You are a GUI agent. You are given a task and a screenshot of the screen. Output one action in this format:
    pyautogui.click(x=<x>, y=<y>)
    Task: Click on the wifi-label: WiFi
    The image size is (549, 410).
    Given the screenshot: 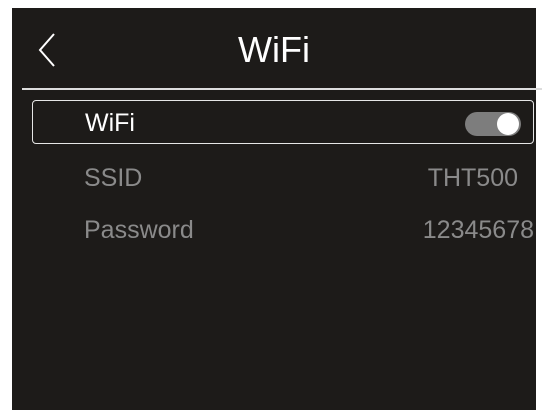 What is the action you would take?
    pyautogui.click(x=110, y=123)
    